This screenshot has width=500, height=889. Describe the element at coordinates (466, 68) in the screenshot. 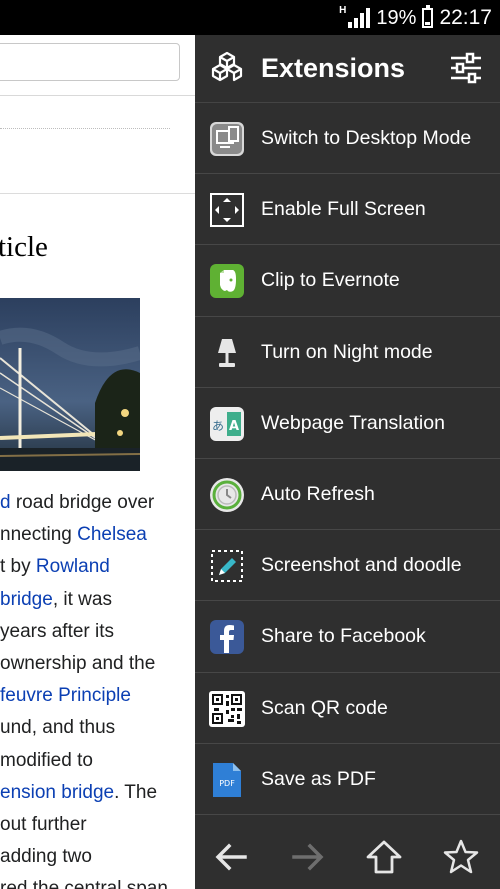

I see `settings-sliders-icon` at that location.